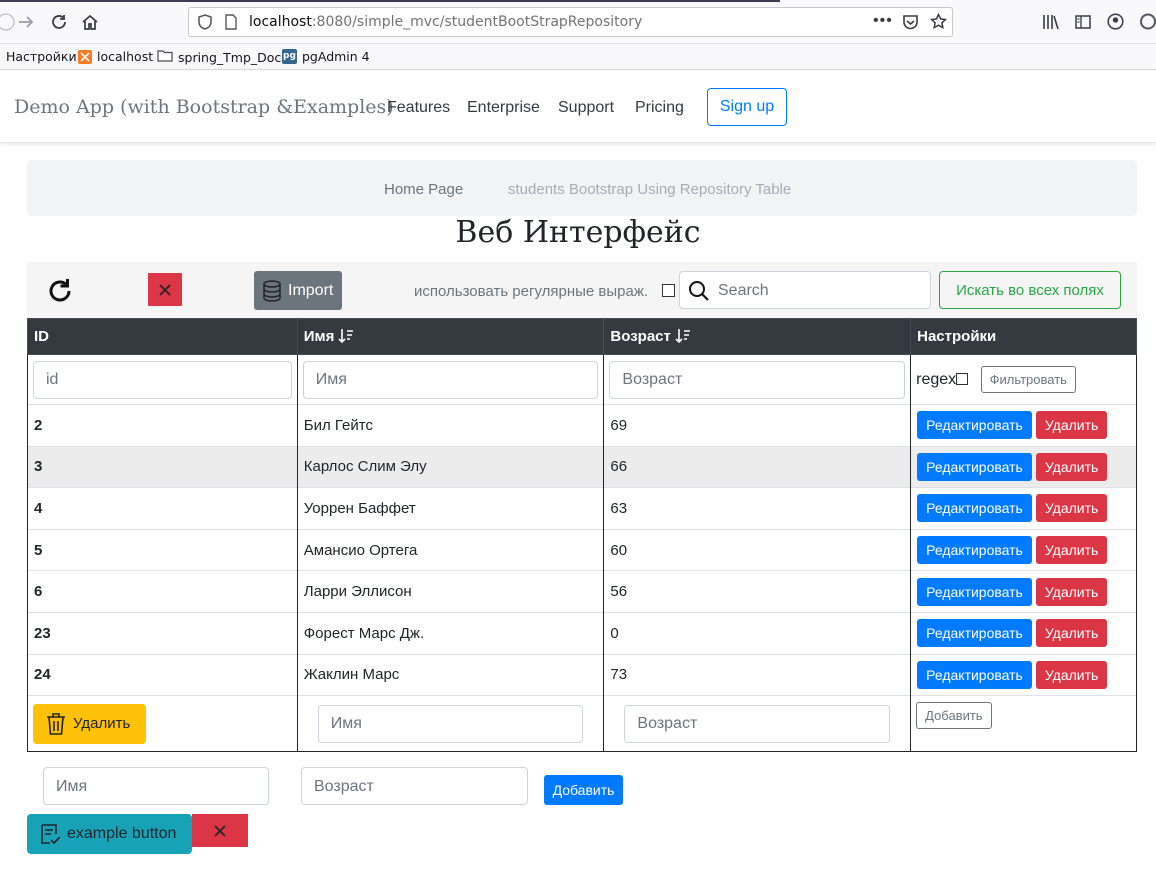 This screenshot has height=884, width=1156. Describe the element at coordinates (1028, 379) in the screenshot. I see `filter-button: Фильтровать` at that location.